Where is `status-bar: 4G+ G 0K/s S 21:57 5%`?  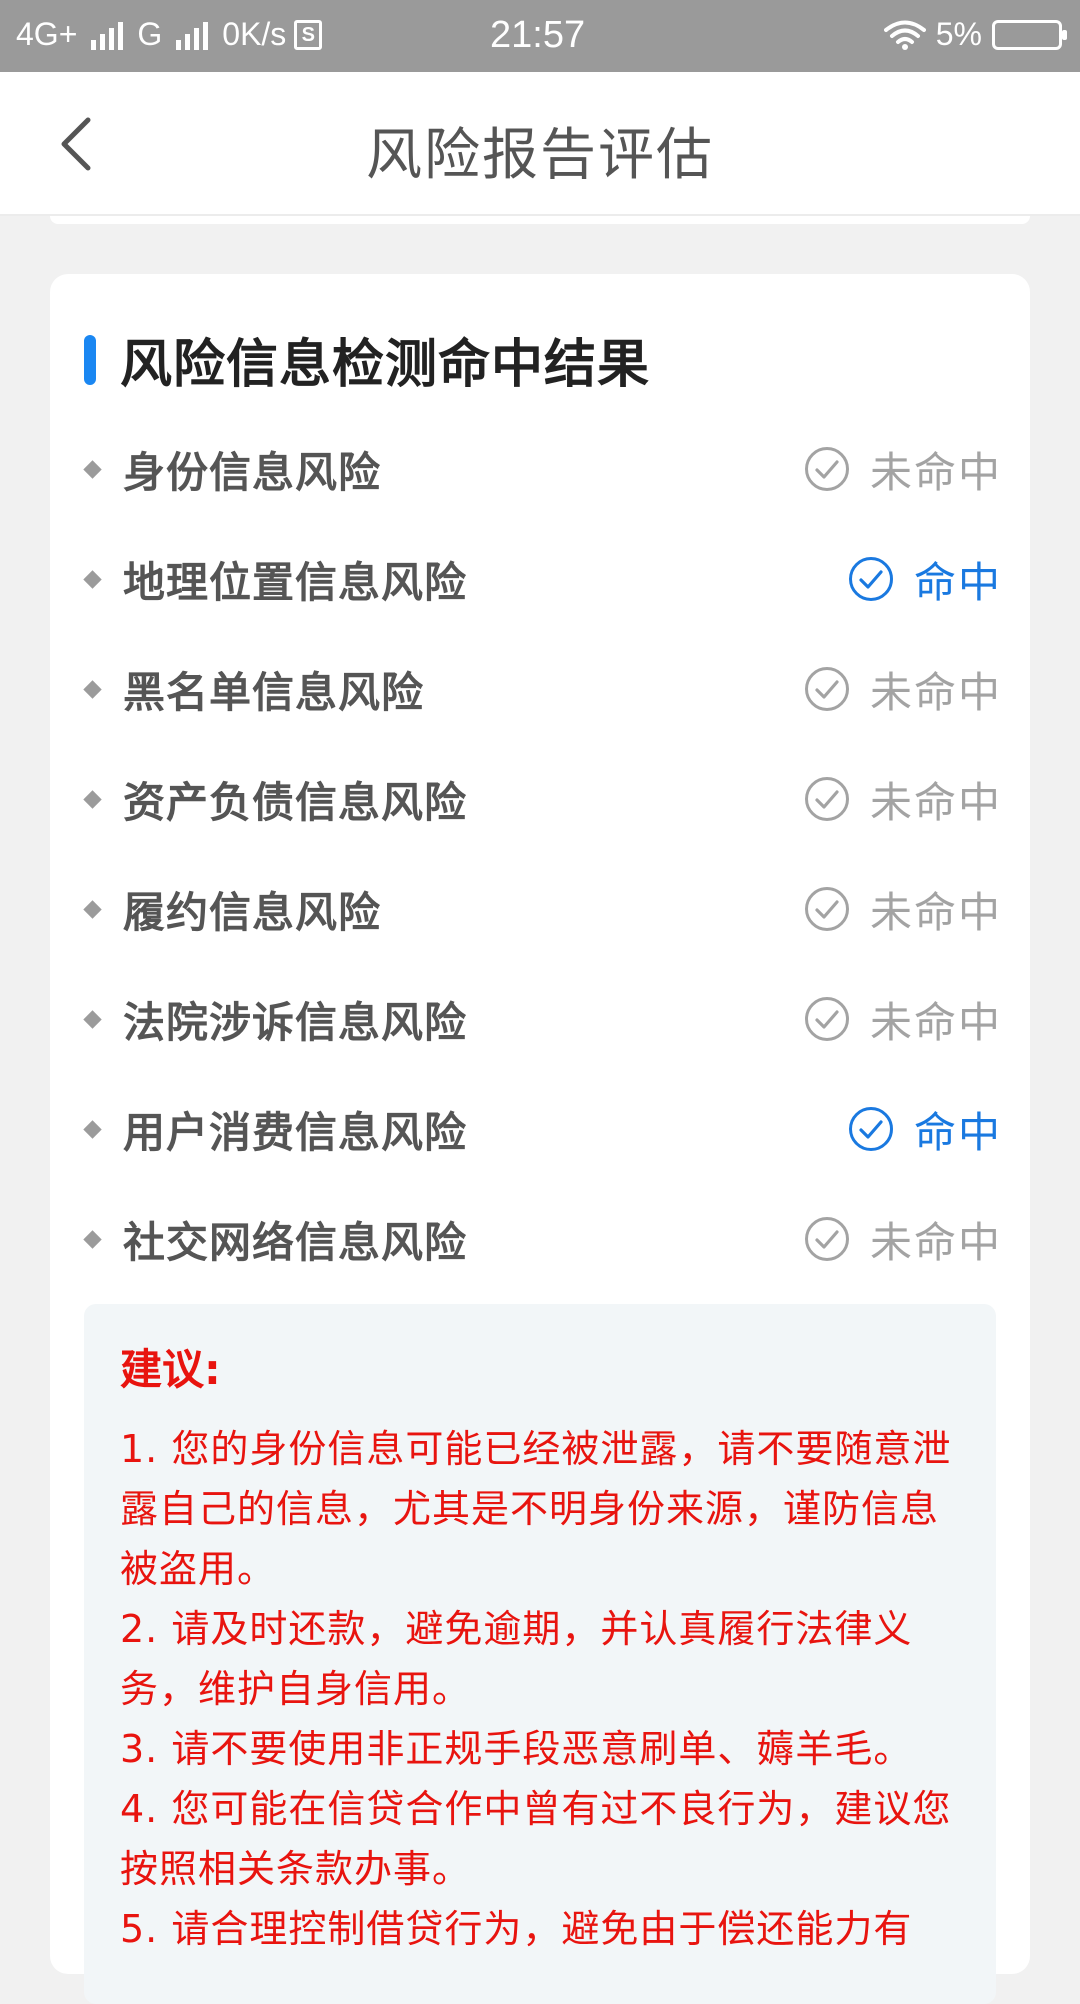 status-bar: 4G+ G 0K/s S 21:57 5% is located at coordinates (540, 36).